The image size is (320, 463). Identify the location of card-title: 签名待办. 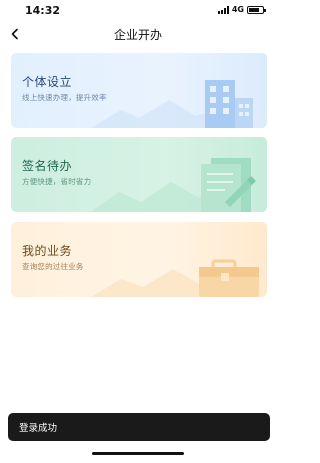
(47, 166).